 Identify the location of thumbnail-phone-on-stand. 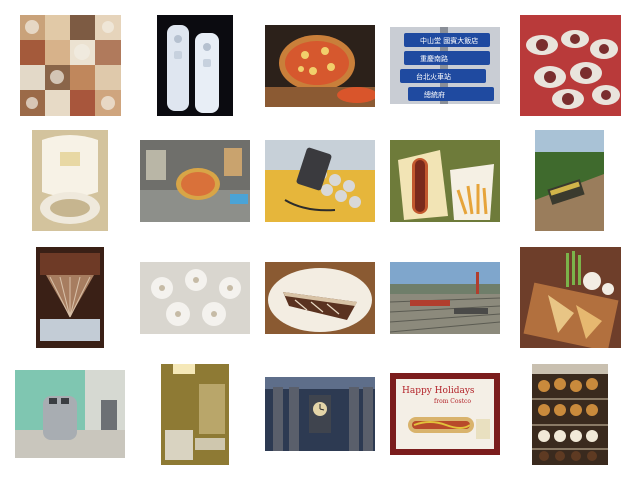
(320, 181).